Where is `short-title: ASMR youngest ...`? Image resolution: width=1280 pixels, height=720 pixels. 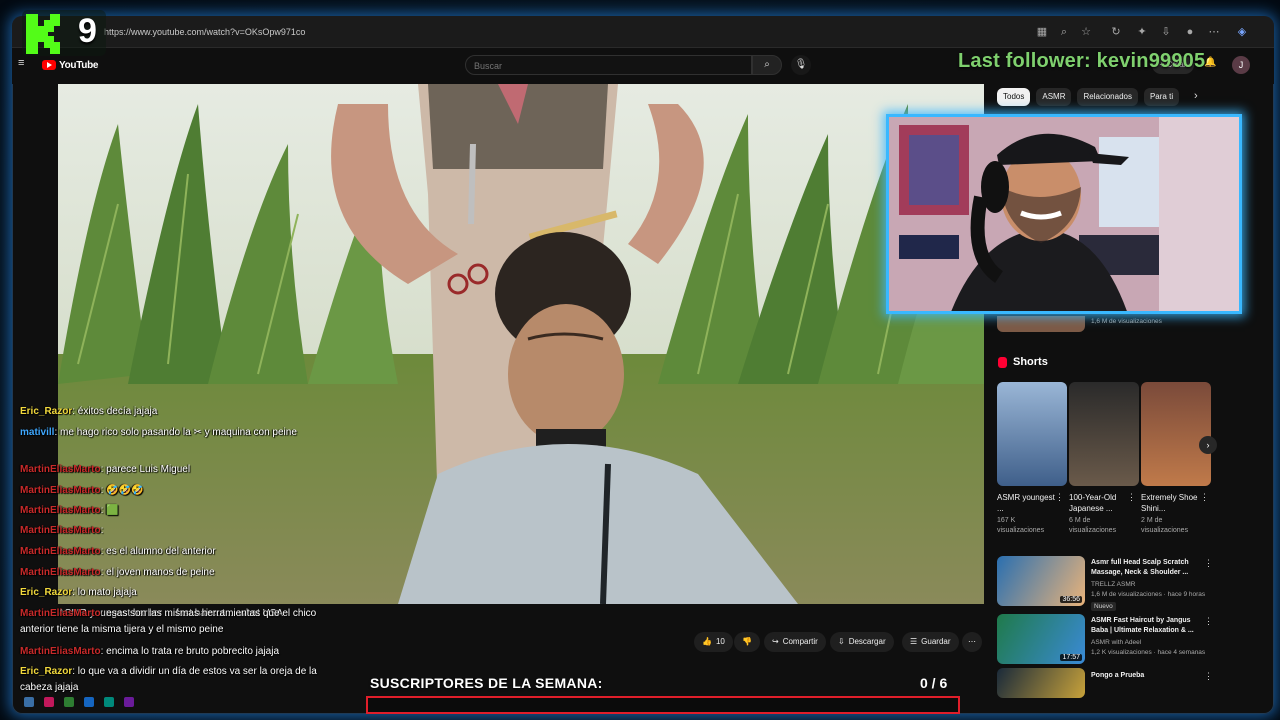
short-title: ASMR youngest ... is located at coordinates (1026, 503).